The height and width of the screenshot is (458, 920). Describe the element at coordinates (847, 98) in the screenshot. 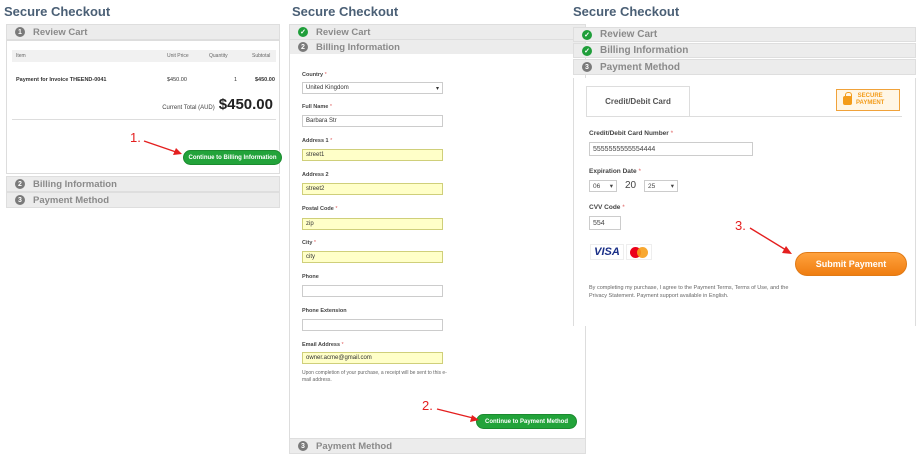

I see `lock-icon` at that location.